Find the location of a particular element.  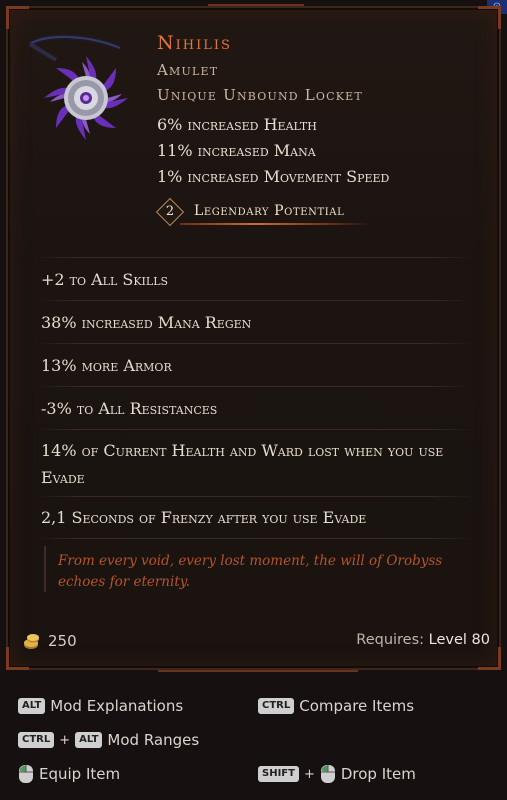

legendary-potential-badge: 2 Legendary Potential is located at coordinates (262, 212).